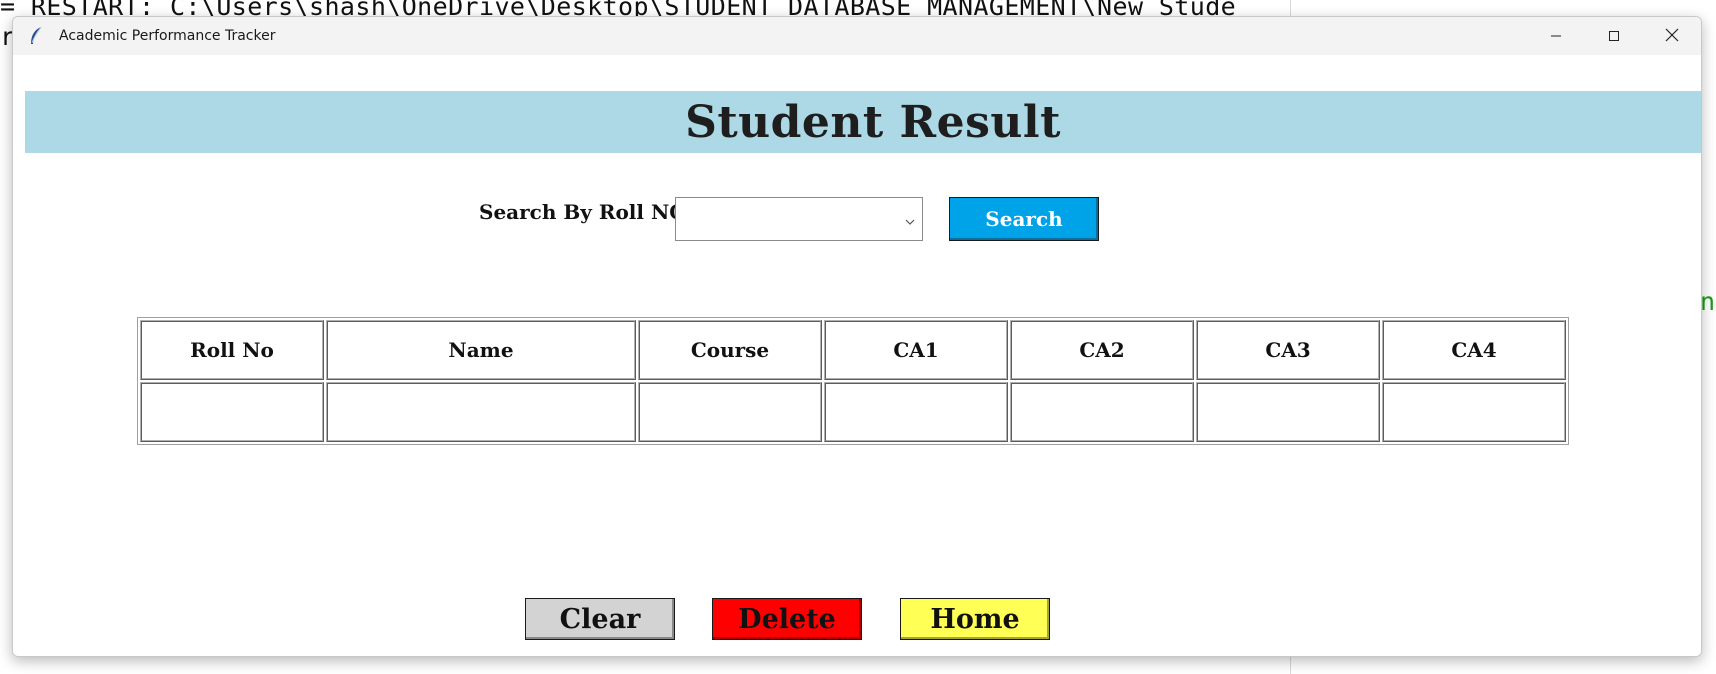  I want to click on search-label: Search By Roll NO, so click(583, 212).